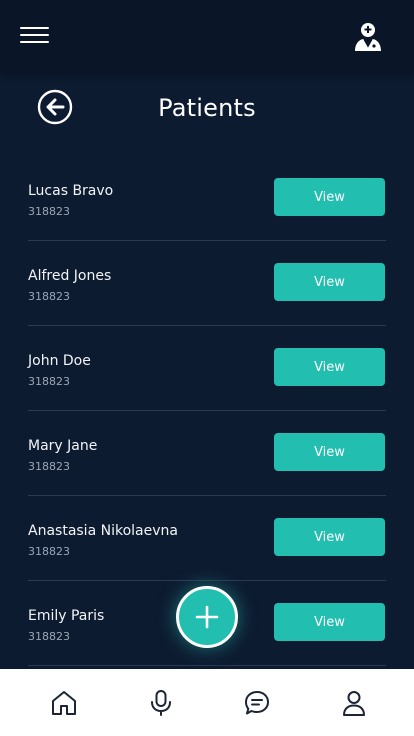  Describe the element at coordinates (207, 368) in the screenshot. I see `patient-row: John Doe 318823 View` at that location.